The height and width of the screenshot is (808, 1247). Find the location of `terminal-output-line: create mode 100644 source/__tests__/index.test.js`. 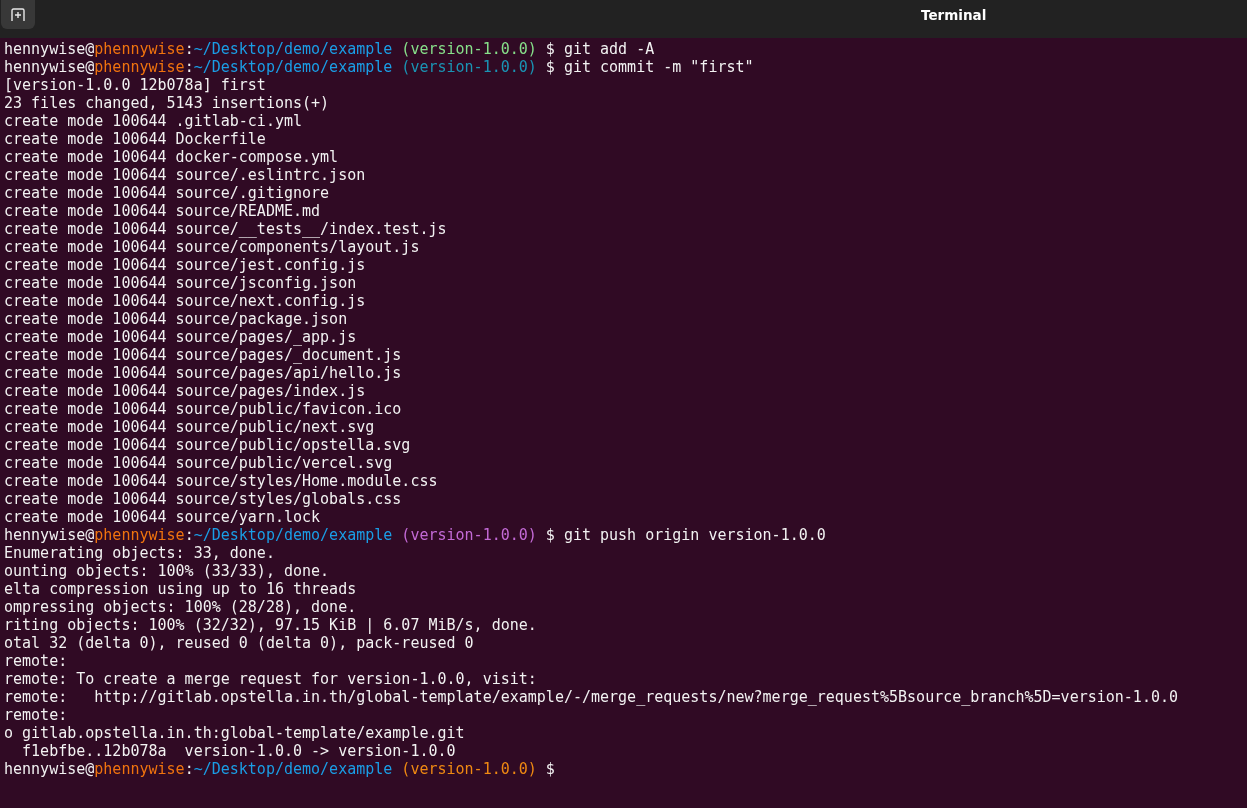

terminal-output-line: create mode 100644 source/__tests__/index.test.js is located at coordinates (225, 229).